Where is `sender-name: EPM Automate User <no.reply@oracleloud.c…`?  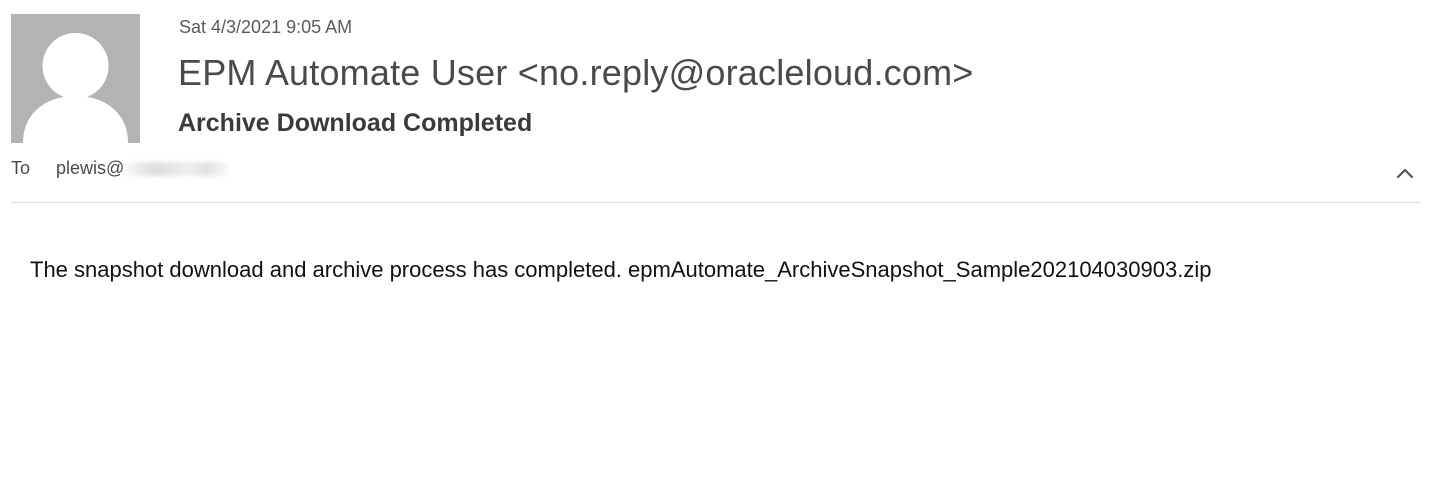
sender-name: EPM Automate User <no.reply@oracleloud.c… is located at coordinates (576, 73).